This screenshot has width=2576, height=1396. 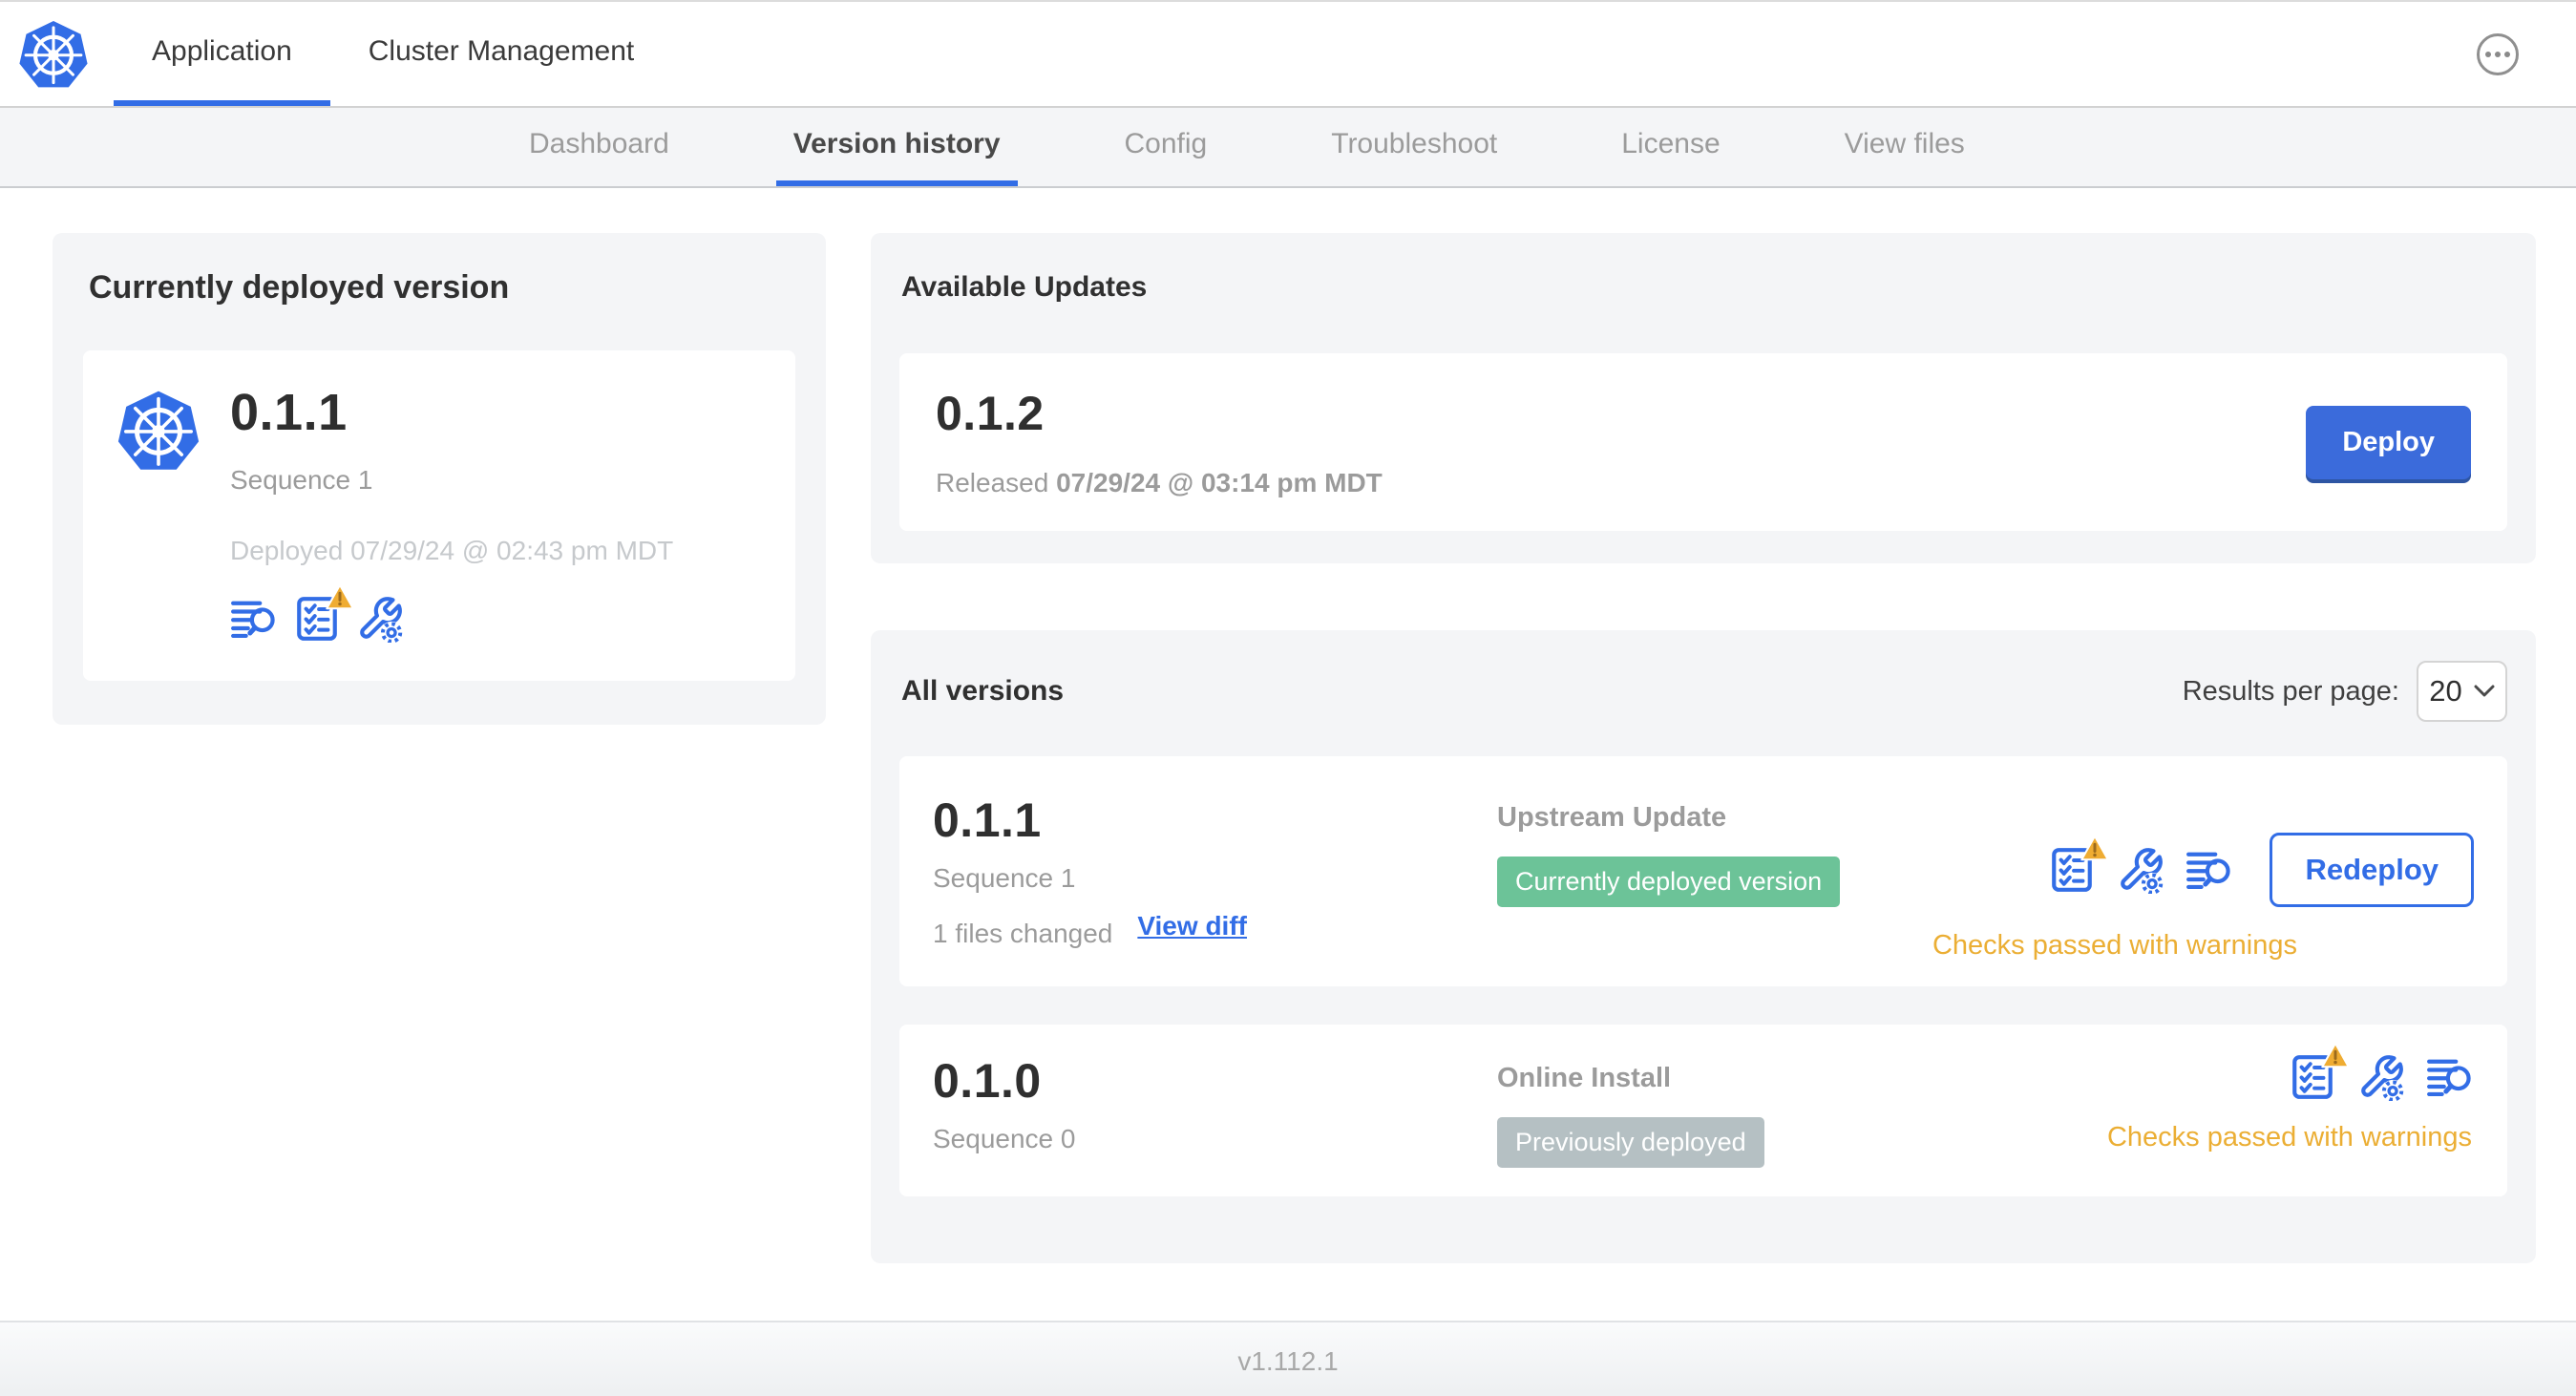 I want to click on update-released-line: Released 07/29/24 @ 03:14 pm MDT, so click(x=1159, y=483).